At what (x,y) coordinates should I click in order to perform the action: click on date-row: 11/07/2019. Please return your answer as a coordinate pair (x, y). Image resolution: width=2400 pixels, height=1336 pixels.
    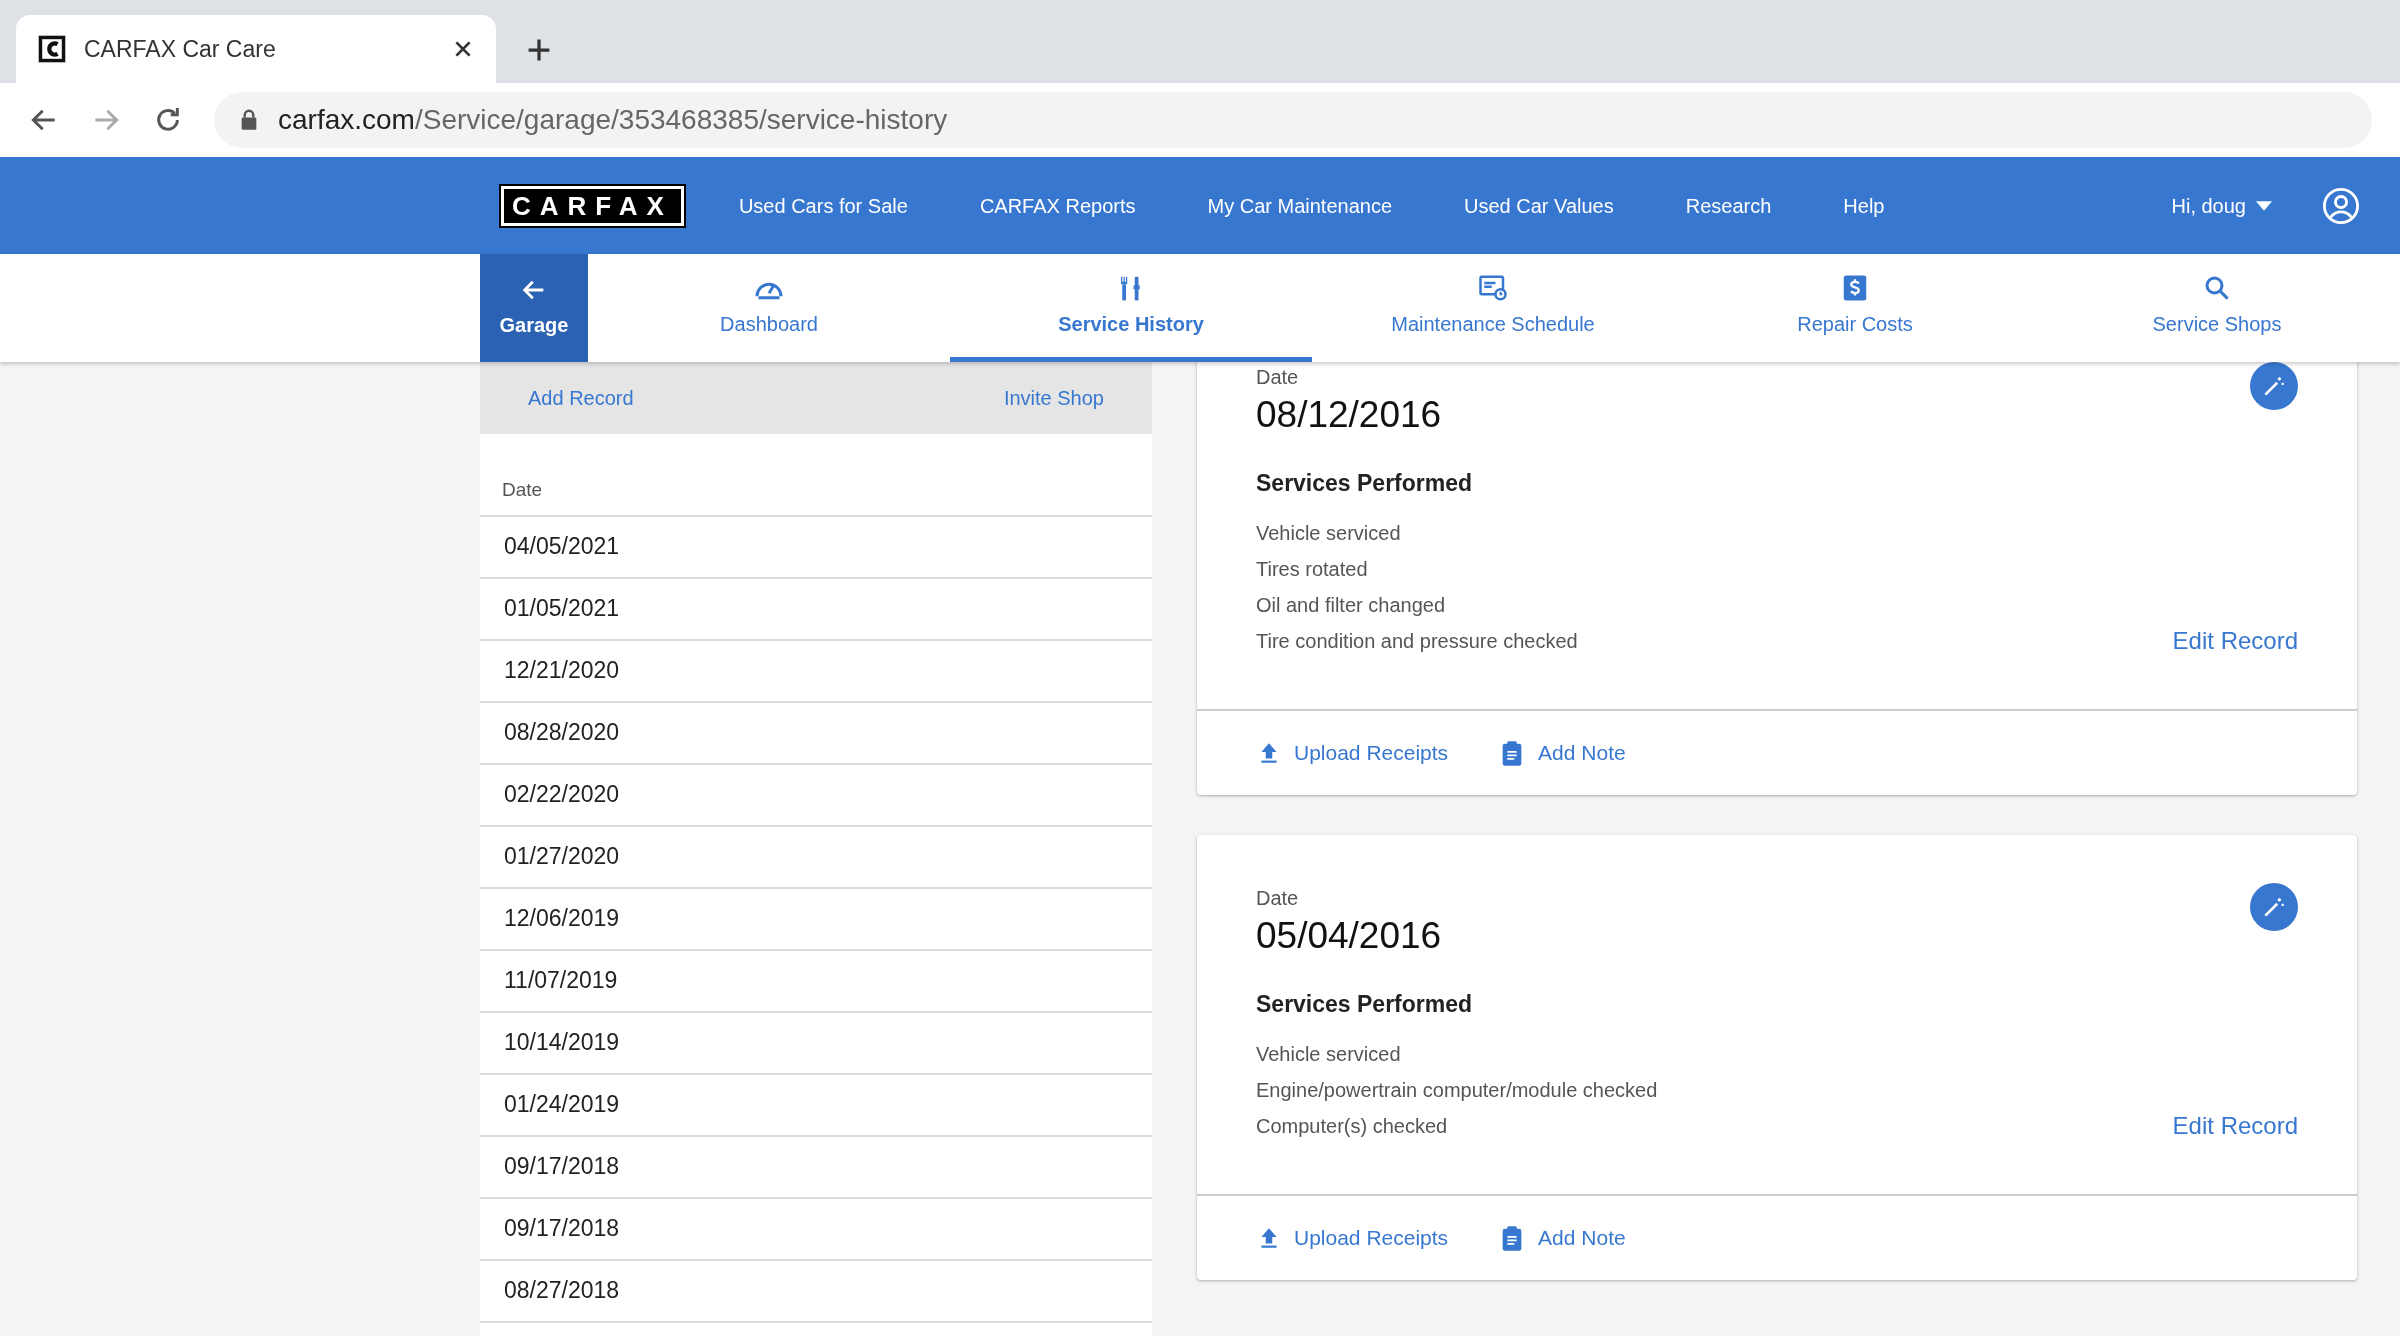
    Looking at the image, I should click on (816, 981).